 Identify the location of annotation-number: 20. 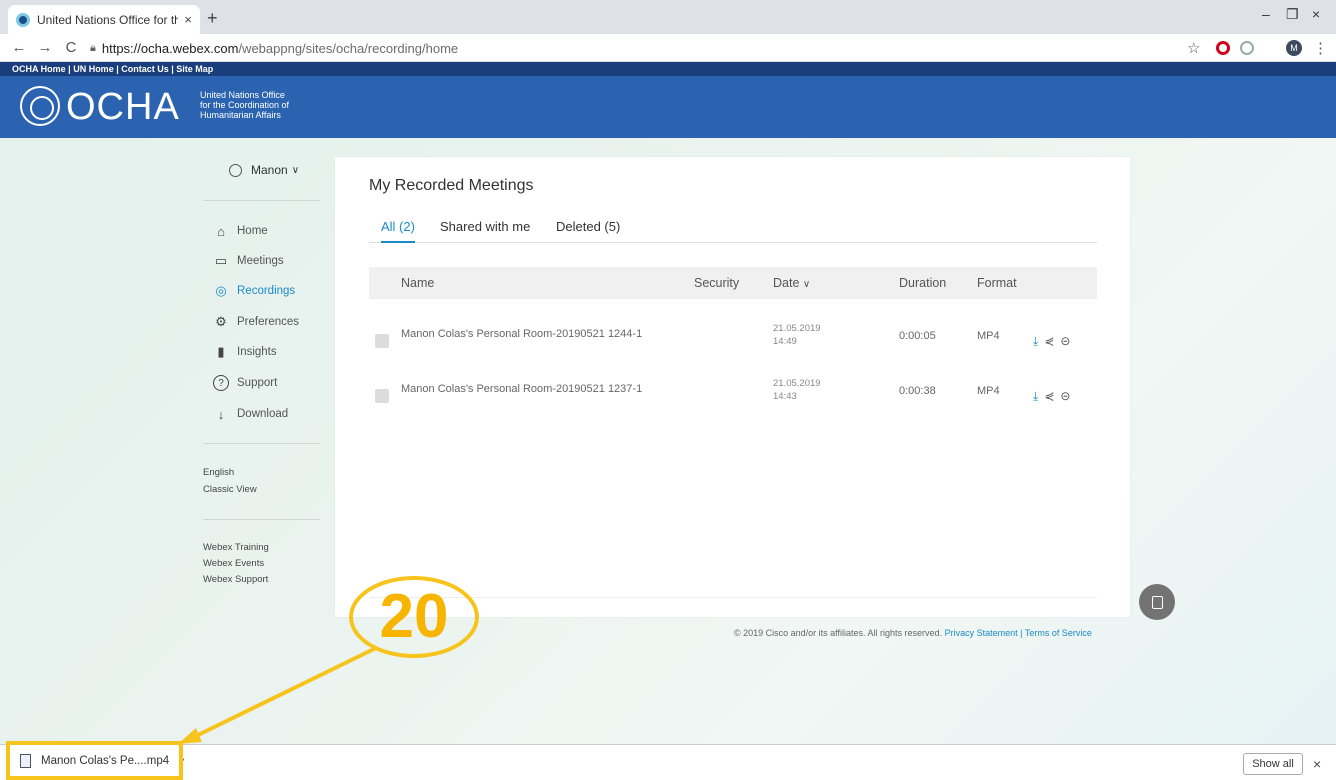
(414, 616).